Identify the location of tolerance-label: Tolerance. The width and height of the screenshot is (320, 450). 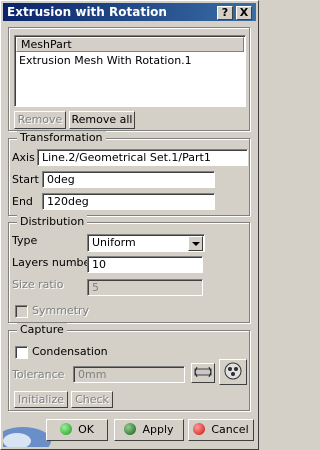
(38, 374).